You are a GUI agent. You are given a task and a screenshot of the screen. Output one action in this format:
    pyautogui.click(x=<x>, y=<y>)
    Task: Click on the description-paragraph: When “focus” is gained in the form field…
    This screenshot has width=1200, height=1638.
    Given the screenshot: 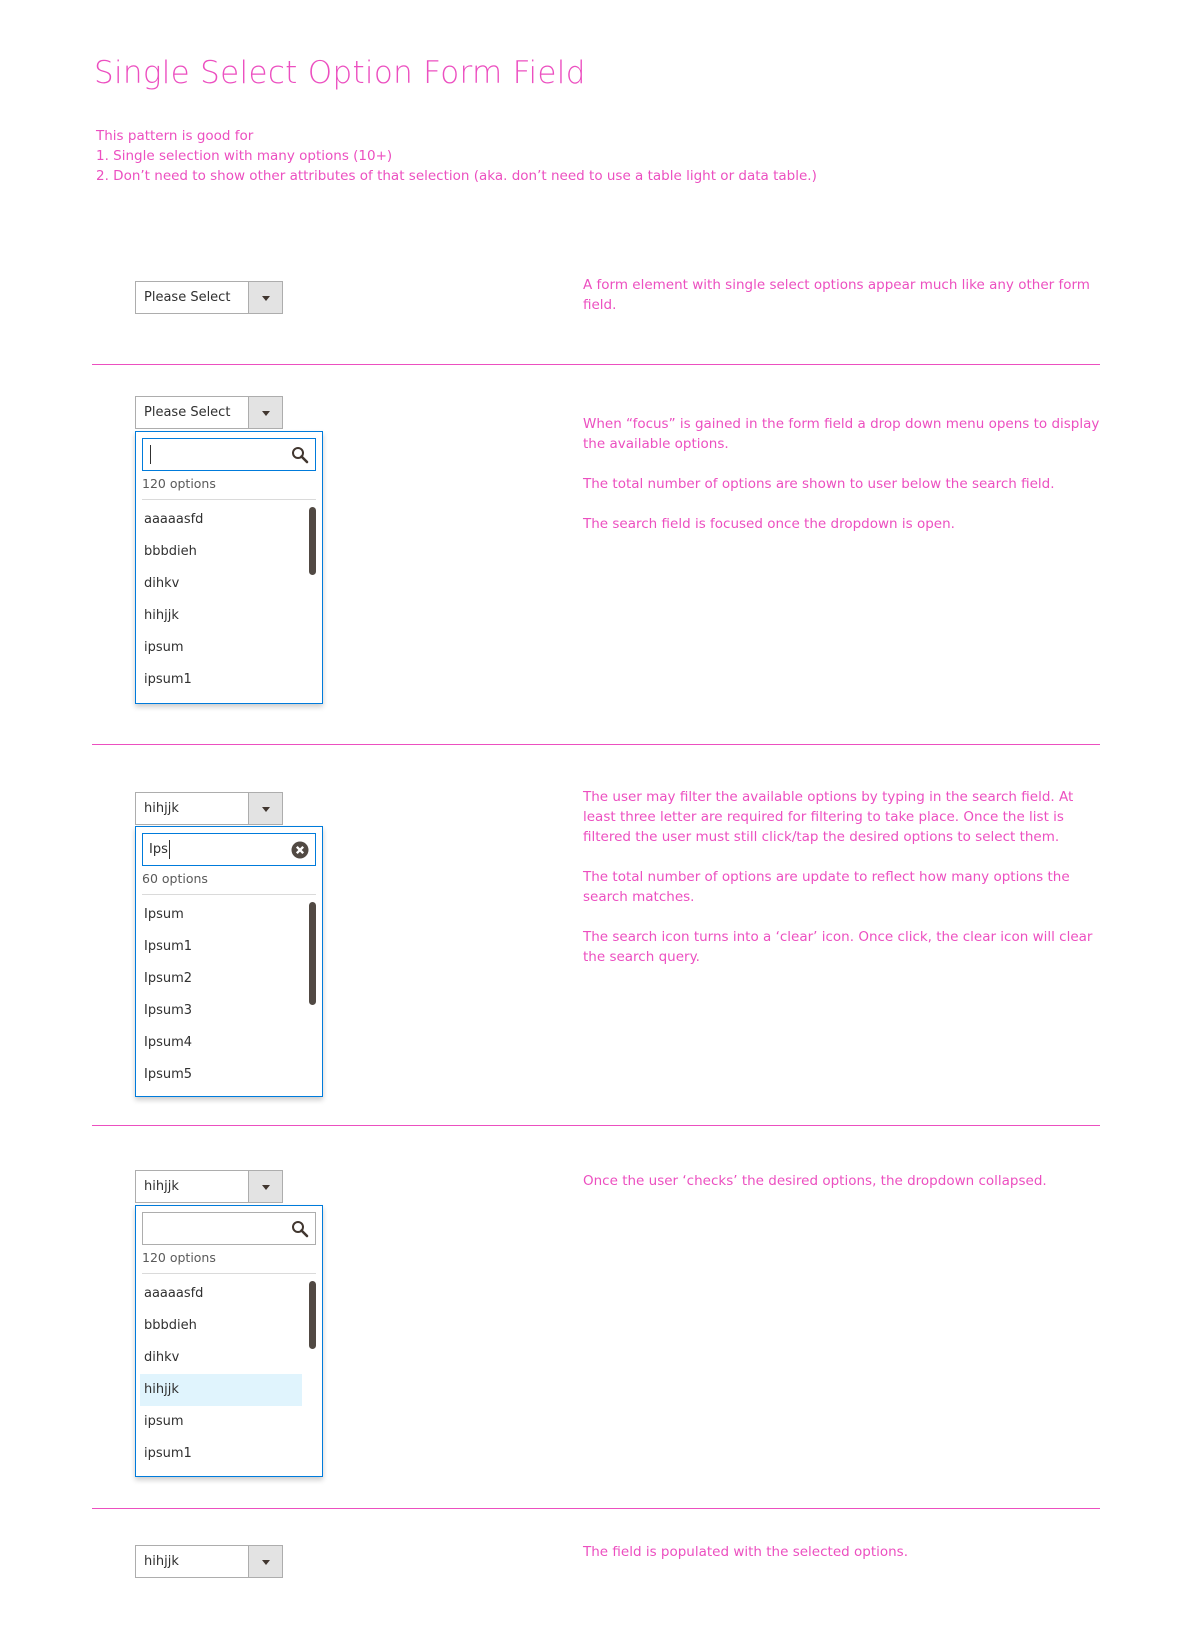 What is the action you would take?
    pyautogui.click(x=841, y=434)
    